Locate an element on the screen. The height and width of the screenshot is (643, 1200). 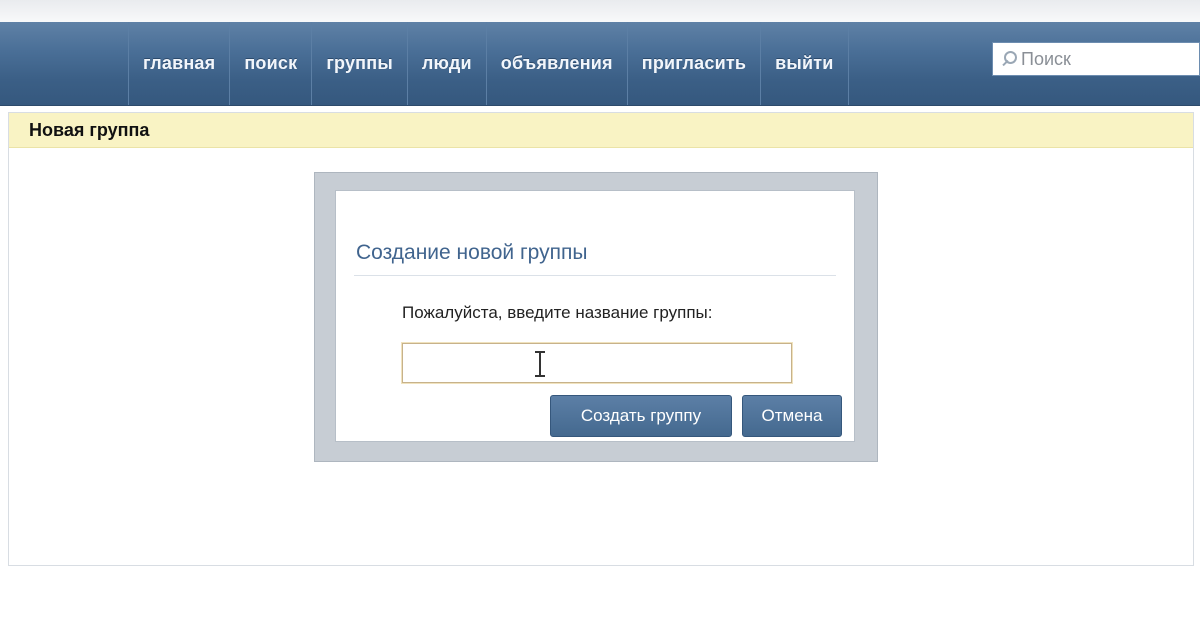
nav-item-groups: группы is located at coordinates (359, 63).